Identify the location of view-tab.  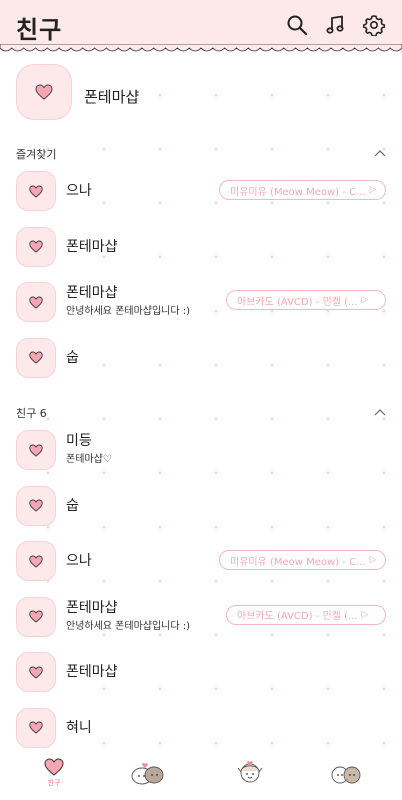
(250, 776).